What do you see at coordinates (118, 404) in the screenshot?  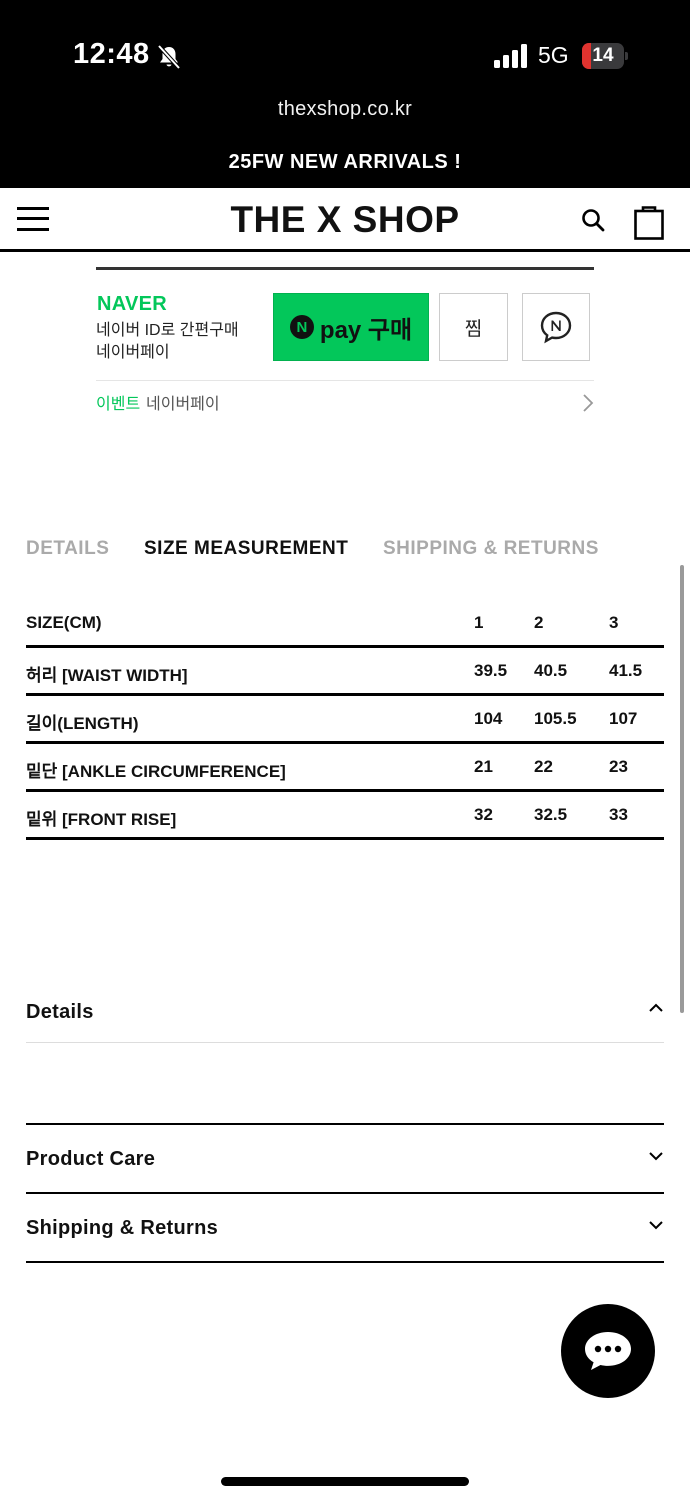 I see `event-tag: 이벤트` at bounding box center [118, 404].